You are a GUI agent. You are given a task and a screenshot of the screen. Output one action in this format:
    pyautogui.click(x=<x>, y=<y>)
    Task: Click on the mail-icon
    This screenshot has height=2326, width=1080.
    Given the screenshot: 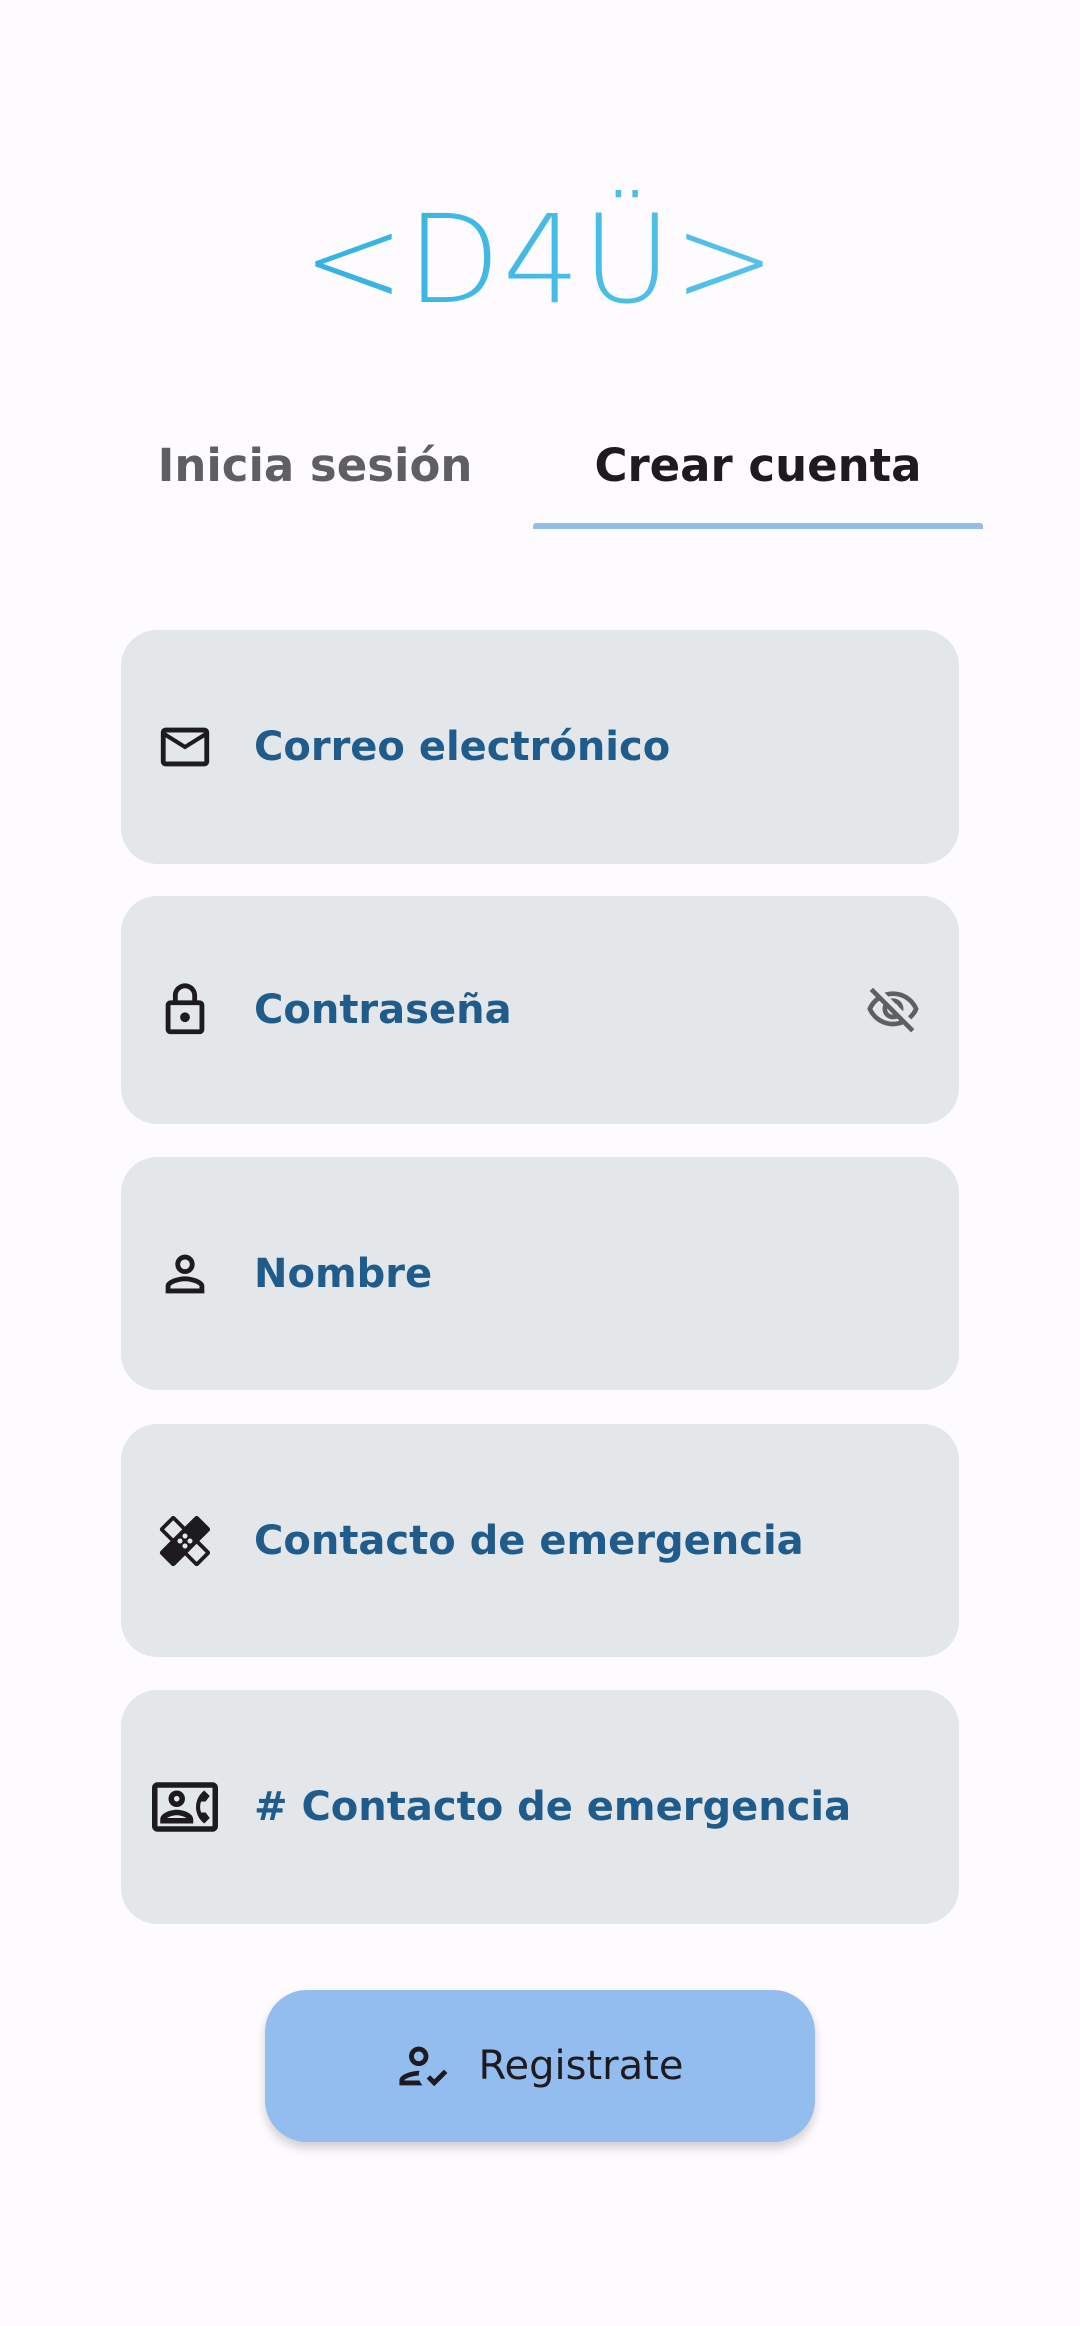 What is the action you would take?
    pyautogui.click(x=185, y=747)
    